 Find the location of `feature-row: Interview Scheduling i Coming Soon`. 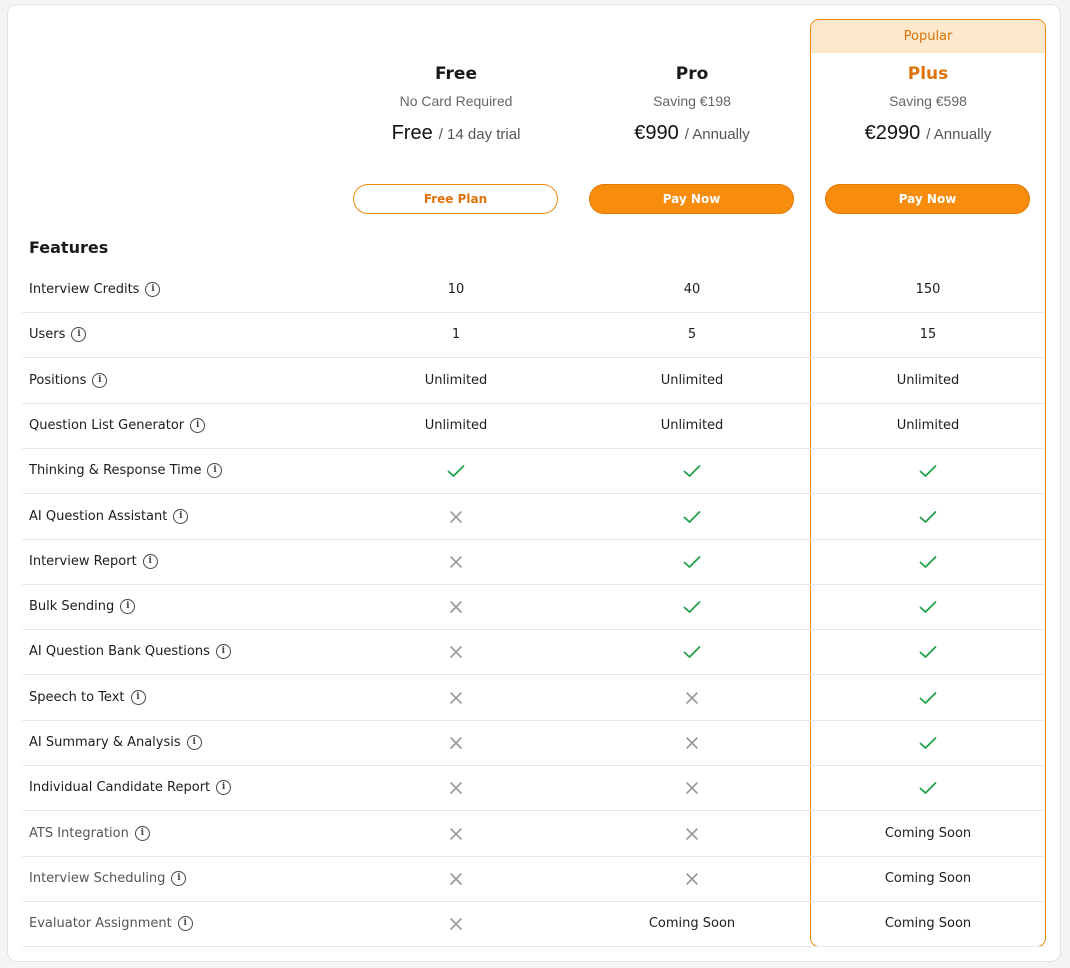

feature-row: Interview Scheduling i Coming Soon is located at coordinates (533, 878).